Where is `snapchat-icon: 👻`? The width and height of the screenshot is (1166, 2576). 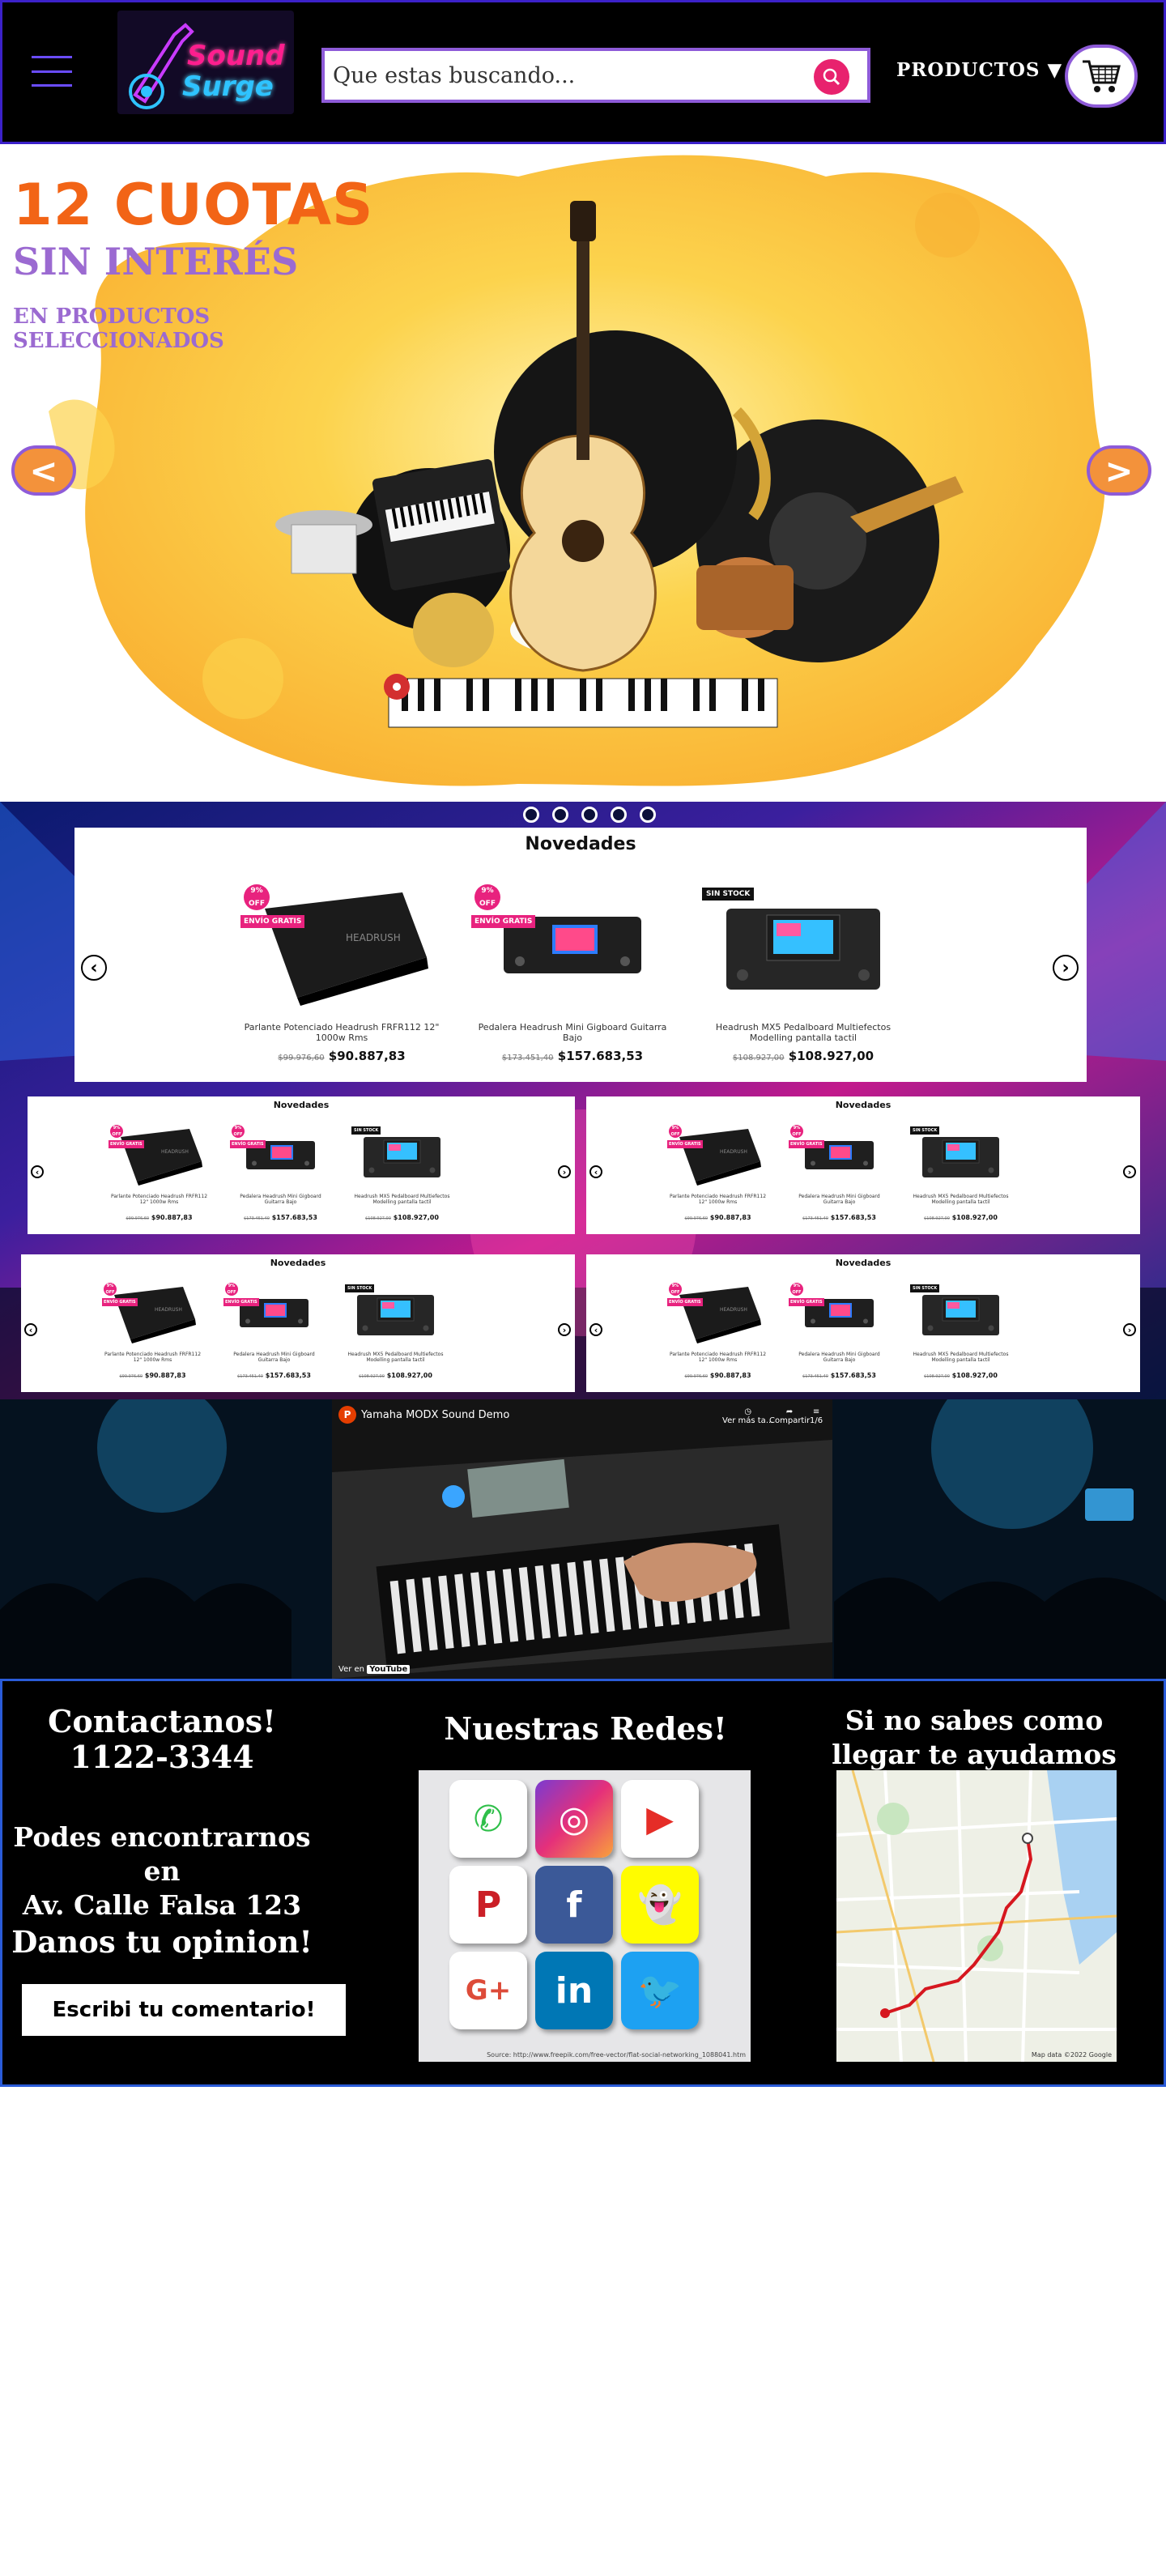 snapchat-icon: 👻 is located at coordinates (660, 1905).